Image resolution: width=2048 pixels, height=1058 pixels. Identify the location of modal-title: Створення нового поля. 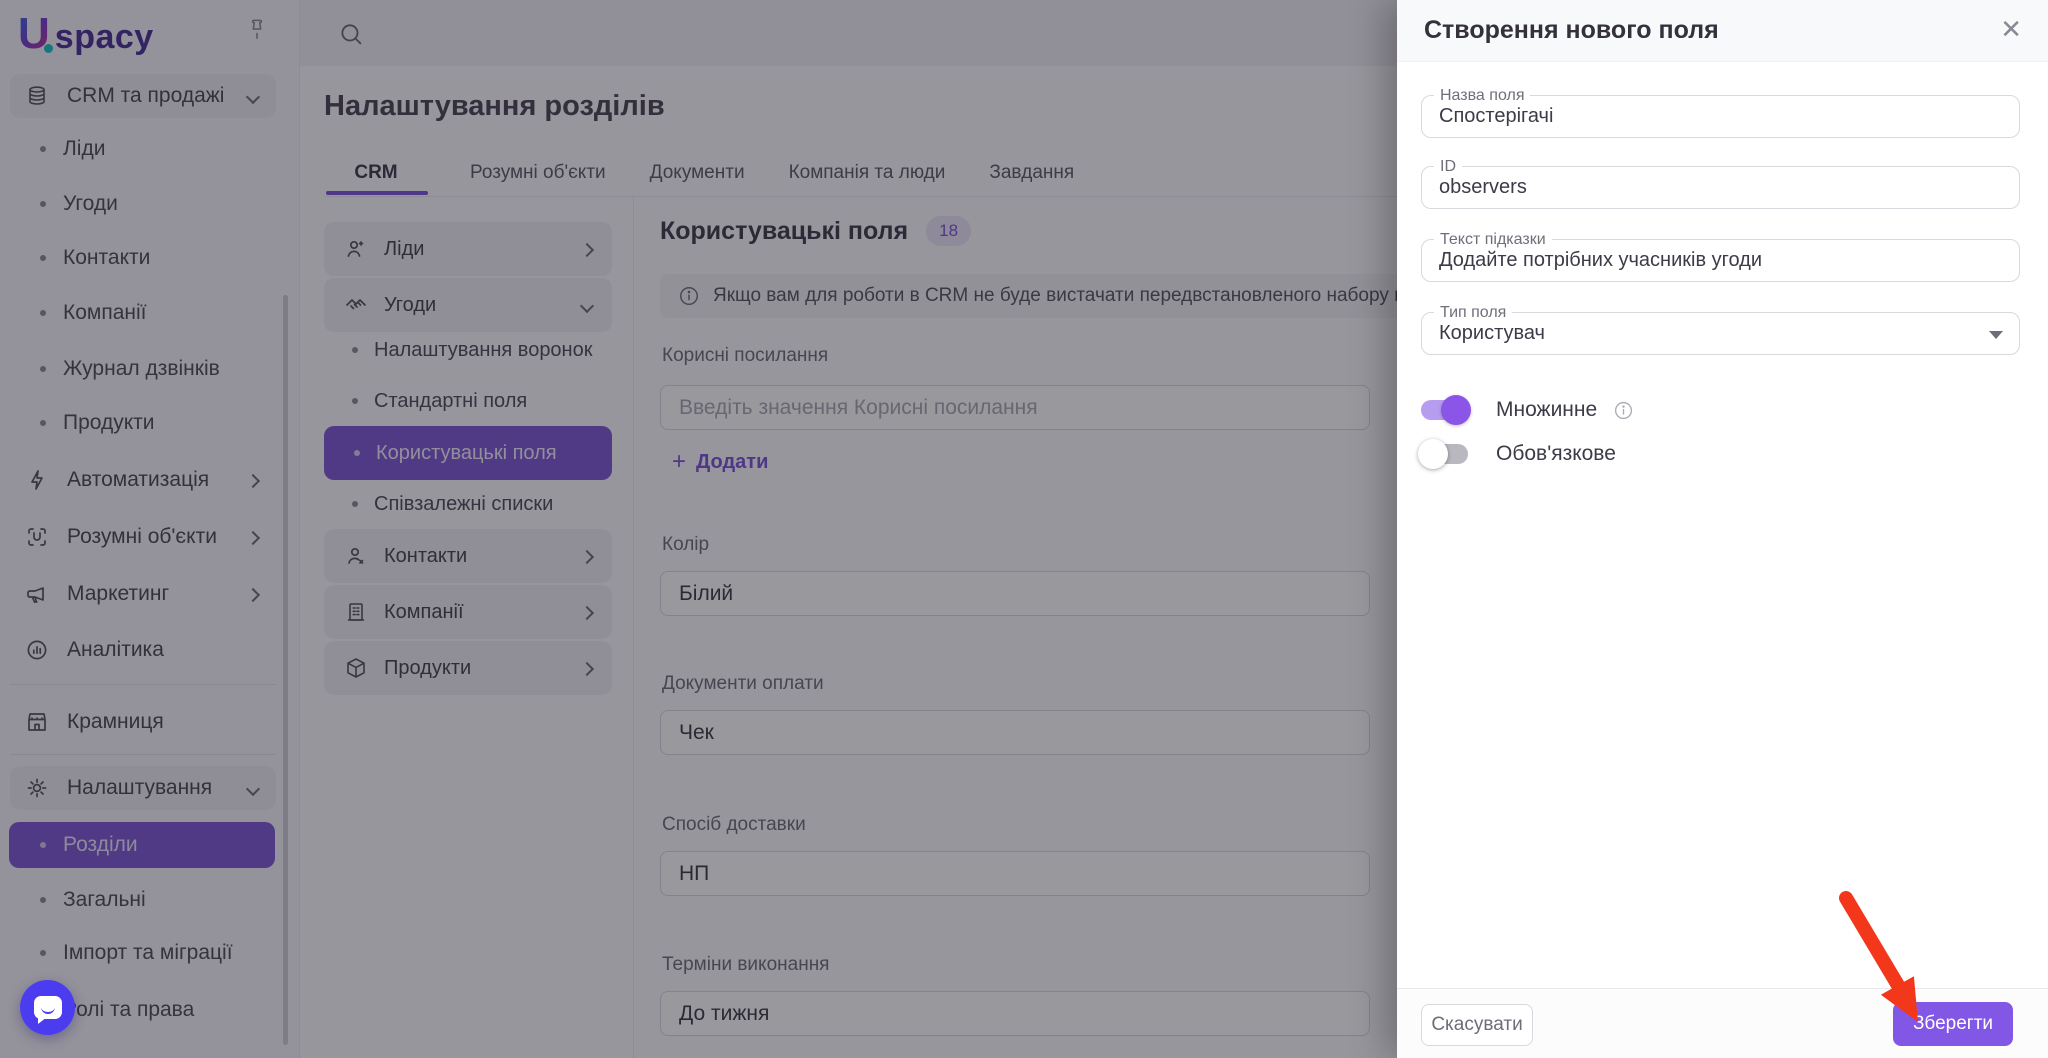
(1571, 30).